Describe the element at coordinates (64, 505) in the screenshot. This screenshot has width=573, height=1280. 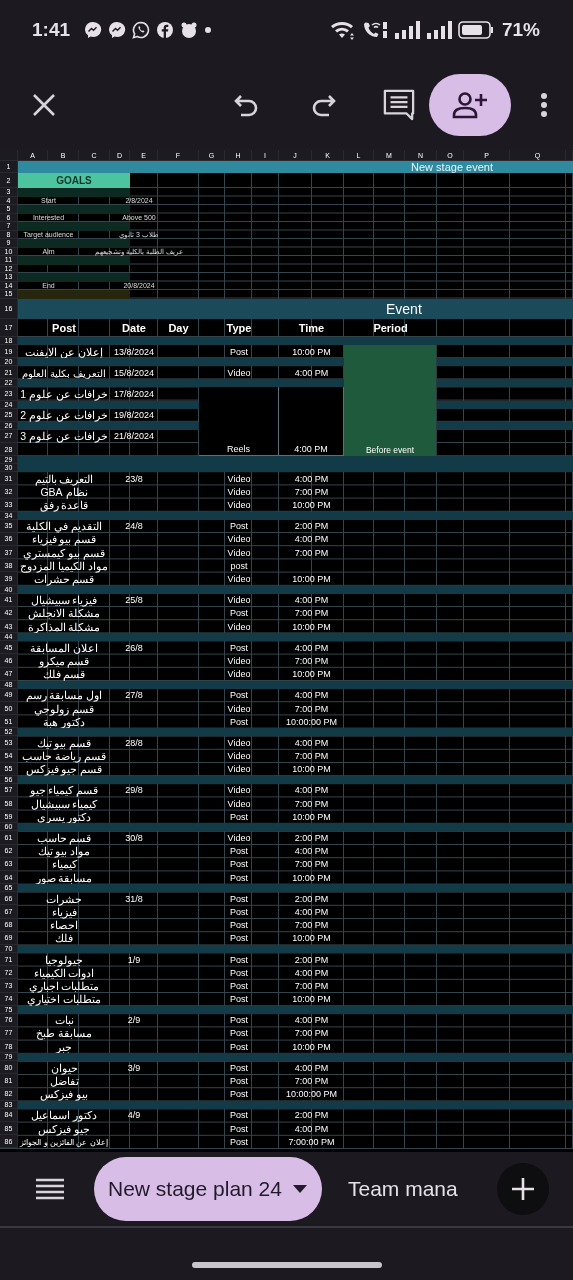
I see `post-title-cell-text: قاعدة رفق` at that location.